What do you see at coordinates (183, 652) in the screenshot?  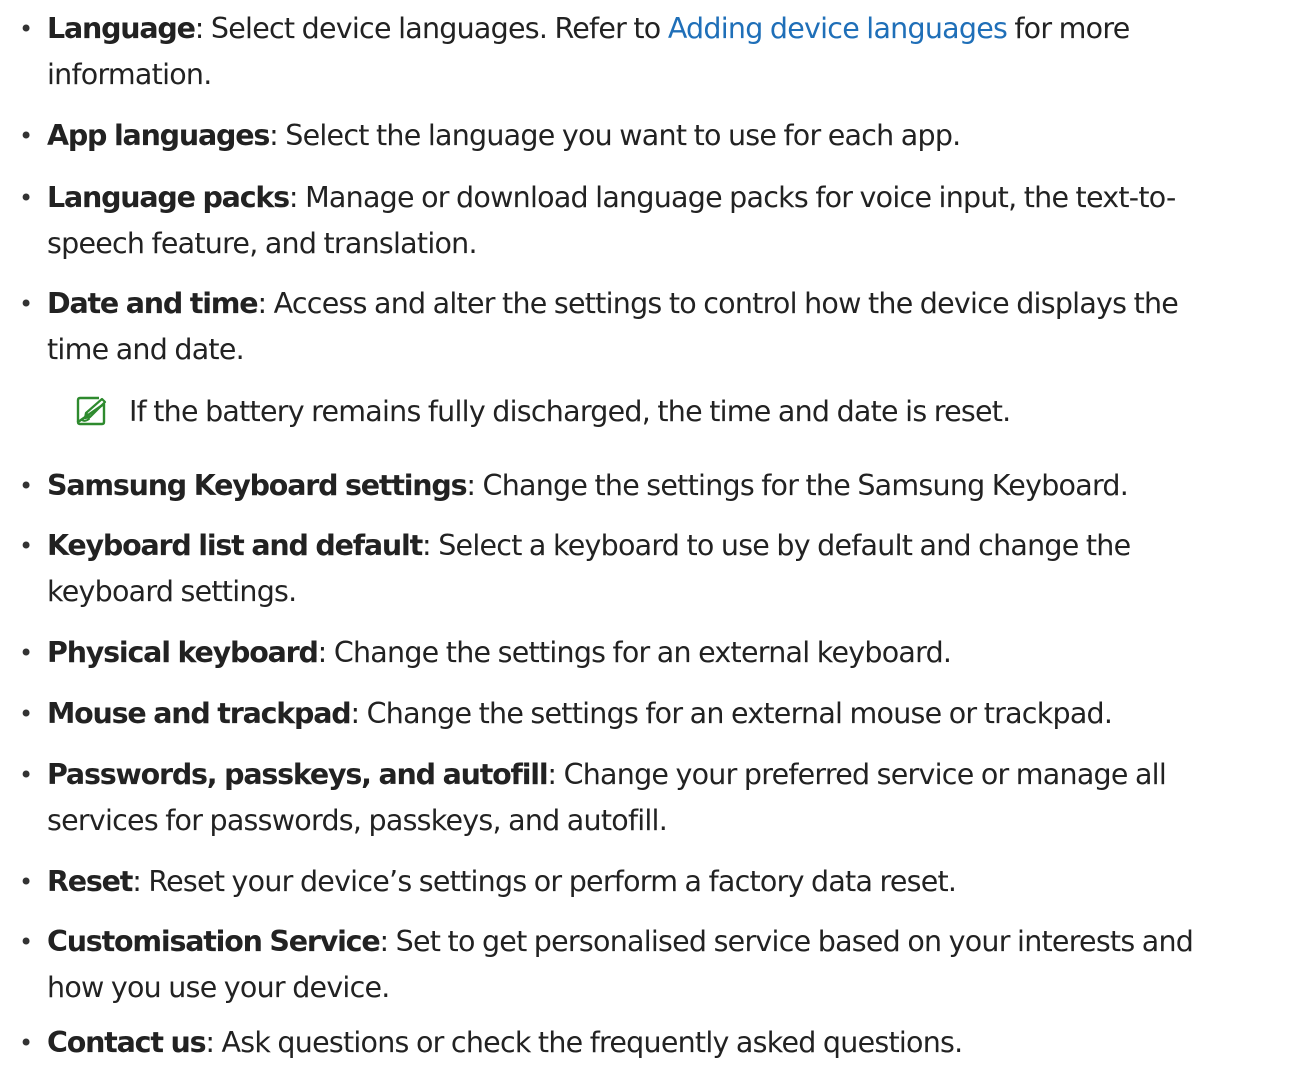 I see `item-term: Physical keyboard` at bounding box center [183, 652].